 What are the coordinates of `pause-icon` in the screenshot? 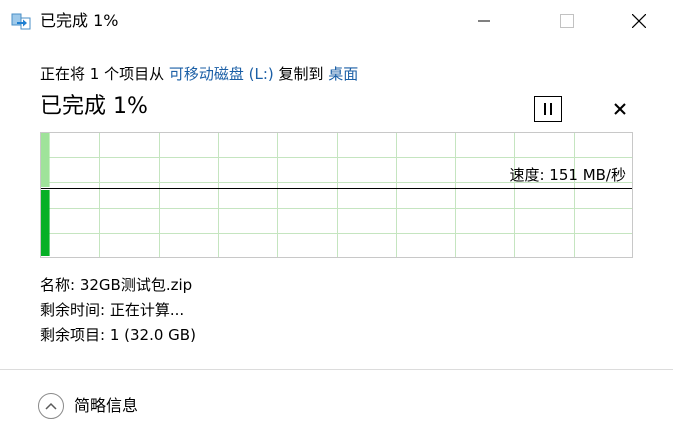 It's located at (548, 109).